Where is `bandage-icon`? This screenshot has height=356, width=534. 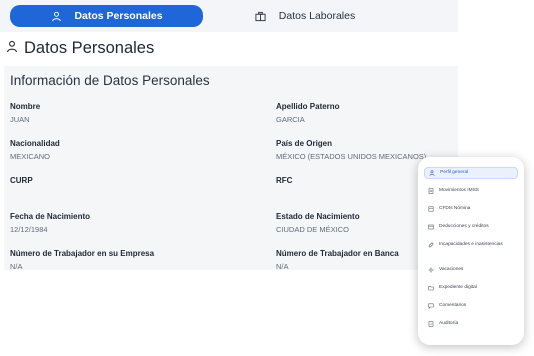 bandage-icon is located at coordinates (431, 245).